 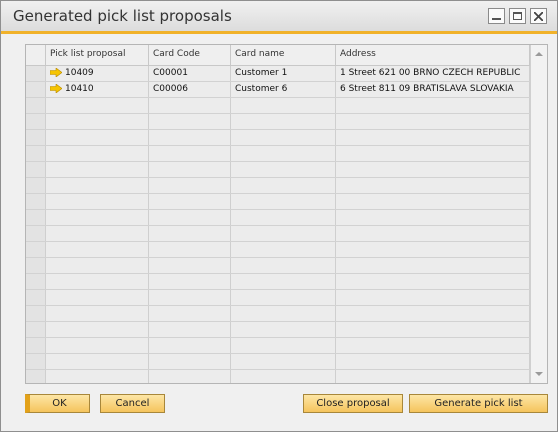 I want to click on vertical-scrollbar, so click(x=538, y=214).